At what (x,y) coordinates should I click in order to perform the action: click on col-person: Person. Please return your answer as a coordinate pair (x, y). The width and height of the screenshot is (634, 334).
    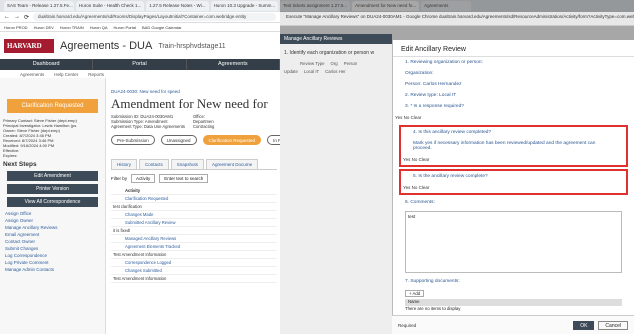
    Looking at the image, I should click on (350, 63).